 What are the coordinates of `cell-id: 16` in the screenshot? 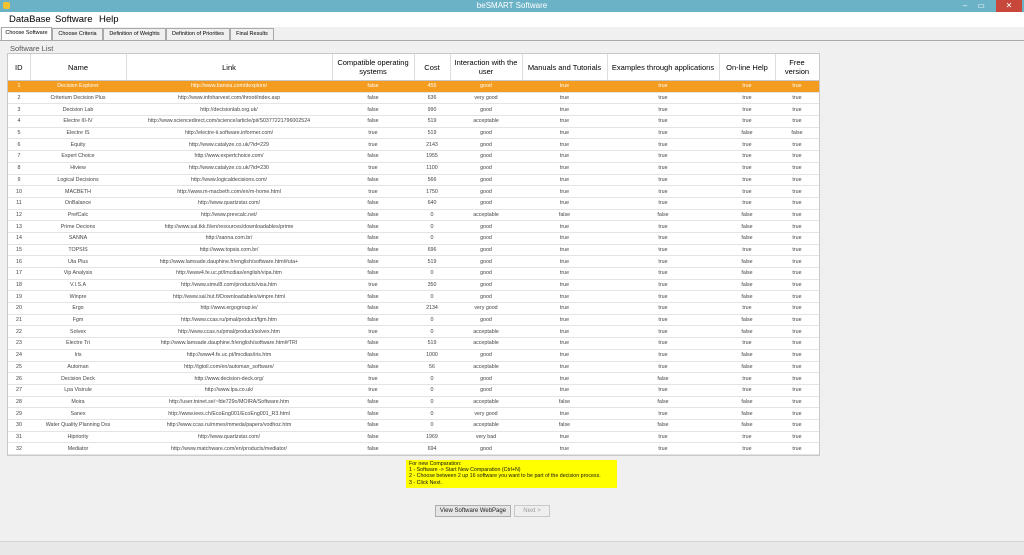 It's located at (19, 261).